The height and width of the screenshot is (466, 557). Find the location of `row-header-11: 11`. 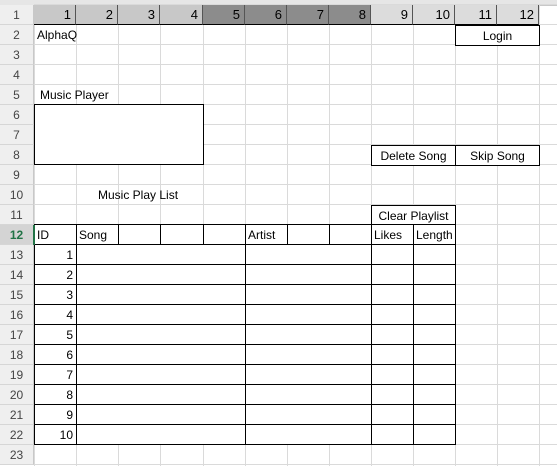

row-header-11: 11 is located at coordinates (17, 215).